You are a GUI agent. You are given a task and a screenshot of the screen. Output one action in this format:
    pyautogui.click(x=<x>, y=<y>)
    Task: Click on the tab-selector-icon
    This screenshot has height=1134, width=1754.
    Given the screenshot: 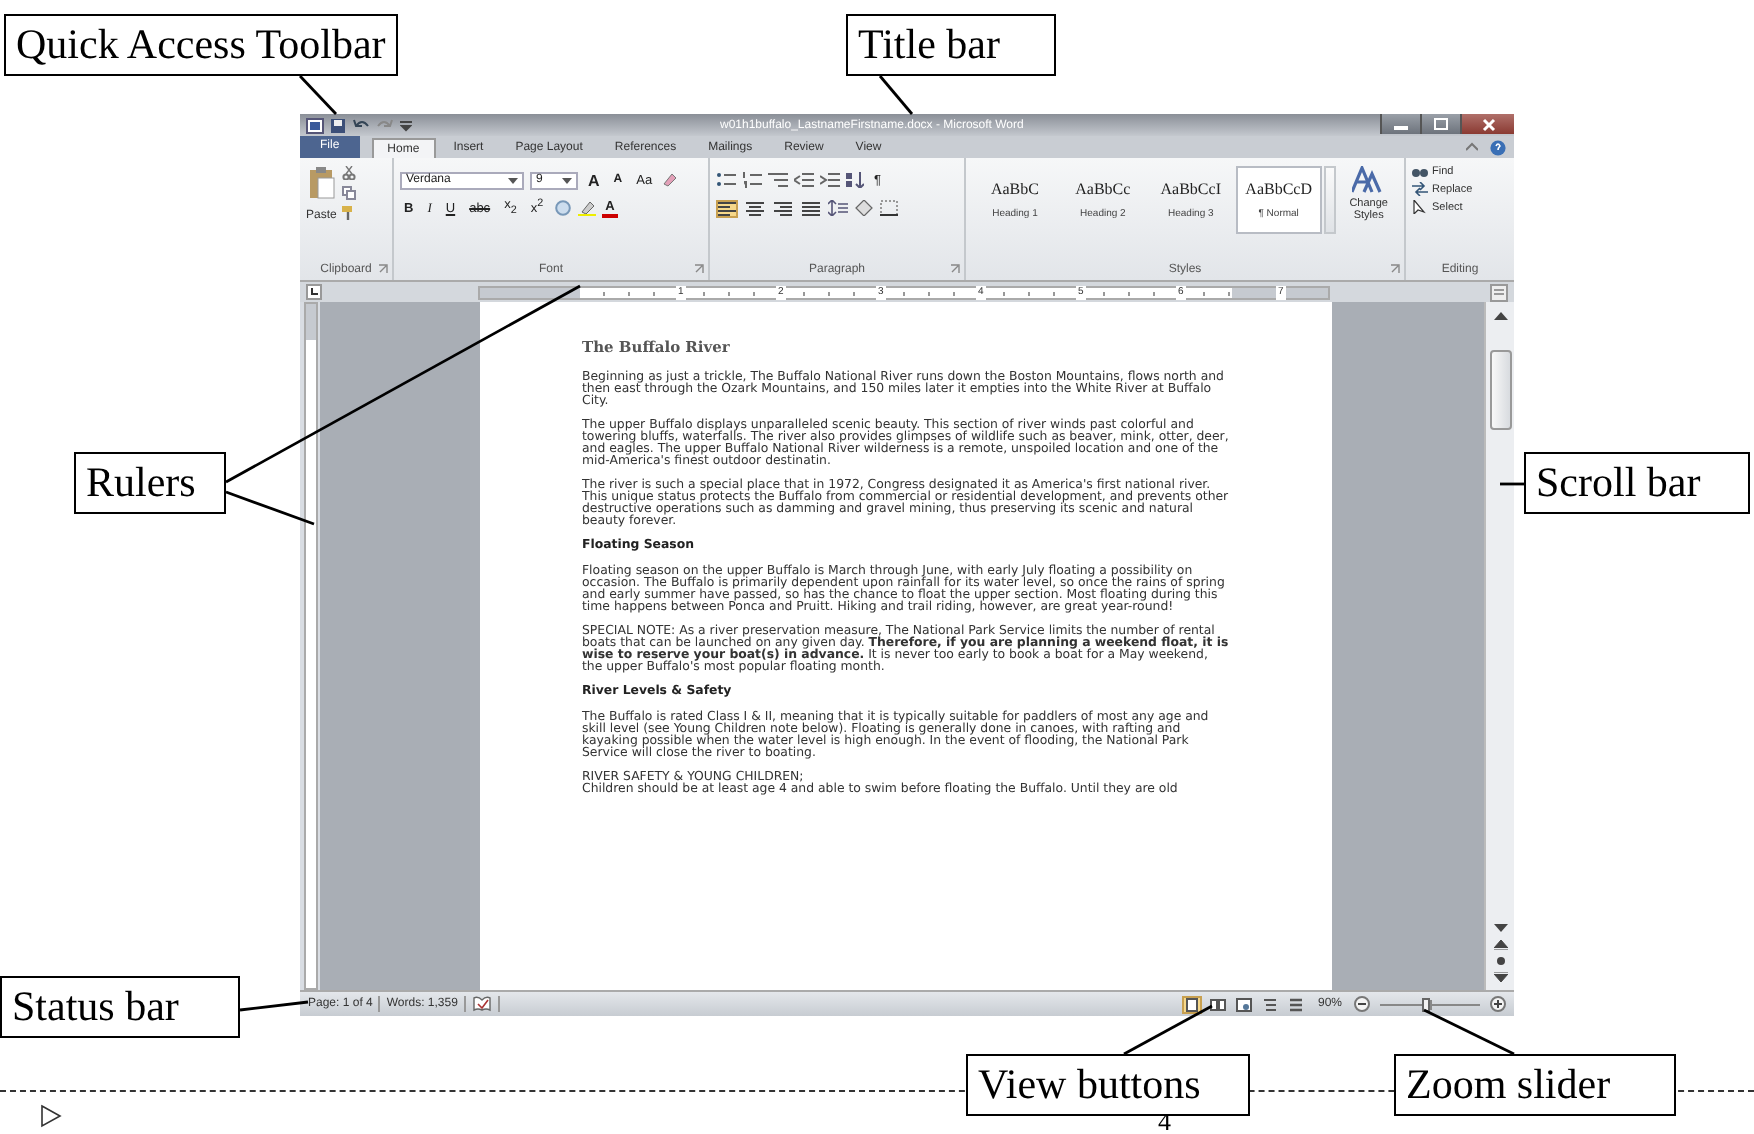 What is the action you would take?
    pyautogui.click(x=314, y=292)
    